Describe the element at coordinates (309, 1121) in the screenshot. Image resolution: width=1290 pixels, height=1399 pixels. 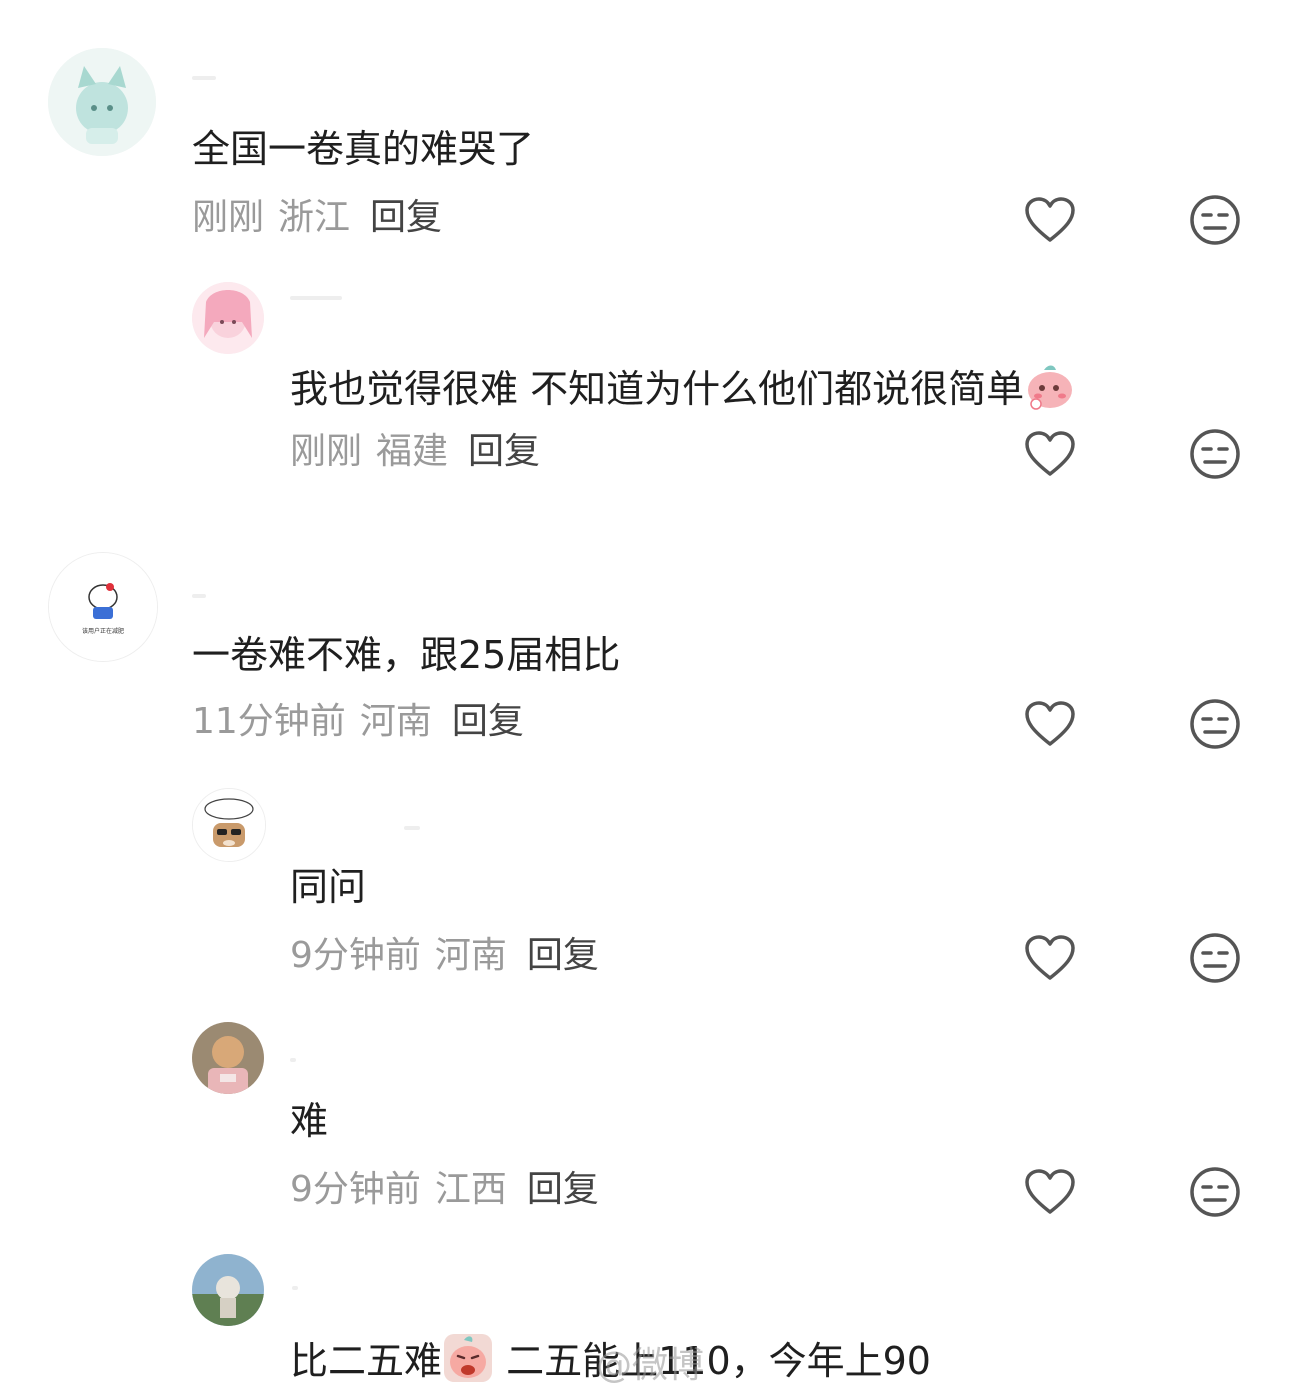
I see `comment-text: 难` at that location.